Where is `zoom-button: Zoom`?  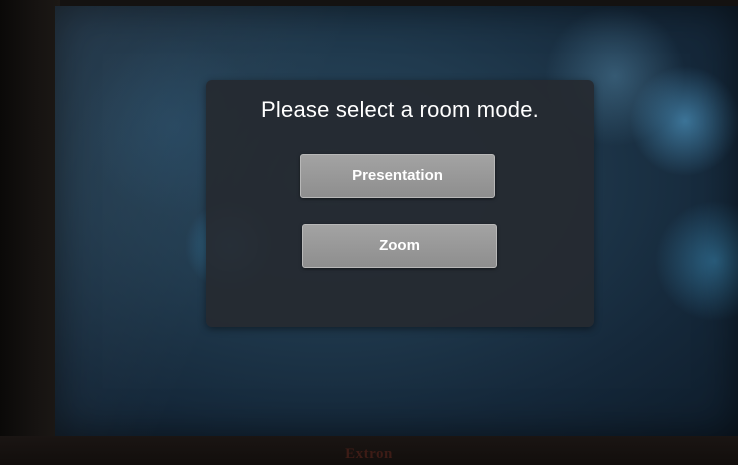
zoom-button: Zoom is located at coordinates (399, 246).